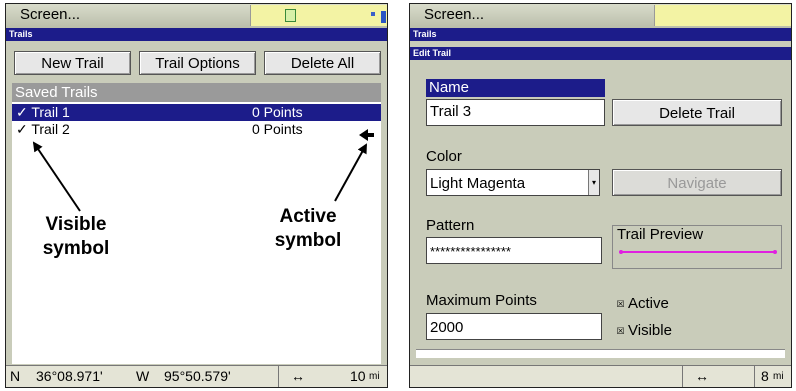 This screenshot has height=391, width=796. What do you see at coordinates (697, 247) in the screenshot?
I see `trail-preview-box: Trail Preview` at bounding box center [697, 247].